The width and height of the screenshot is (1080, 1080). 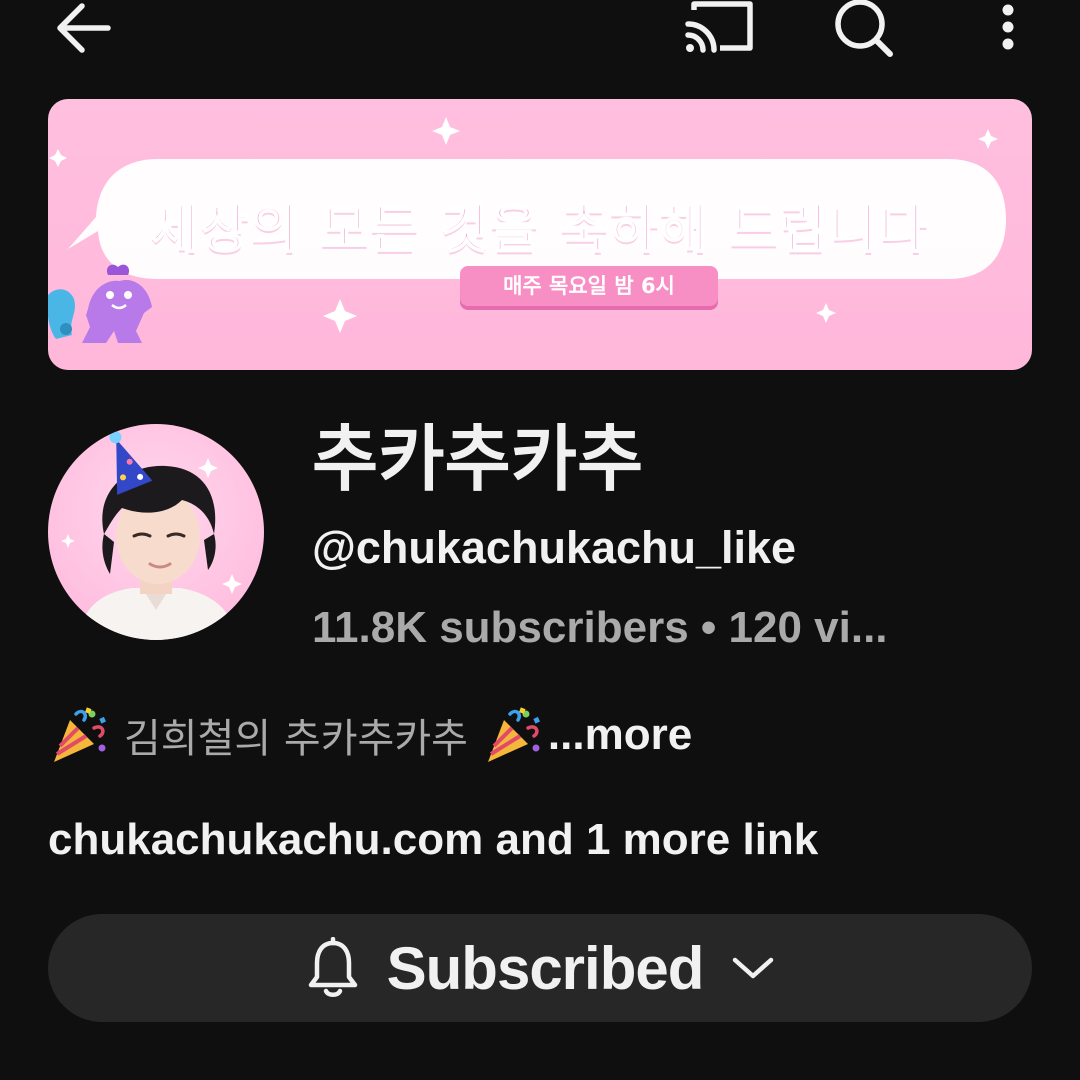 What do you see at coordinates (545, 968) in the screenshot?
I see `subscribed-label: Subscribed` at bounding box center [545, 968].